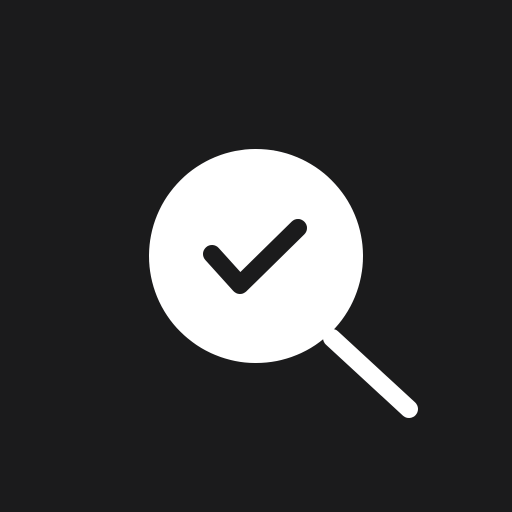  What do you see at coordinates (370, 373) in the screenshot?
I see `magnifier-handle` at bounding box center [370, 373].